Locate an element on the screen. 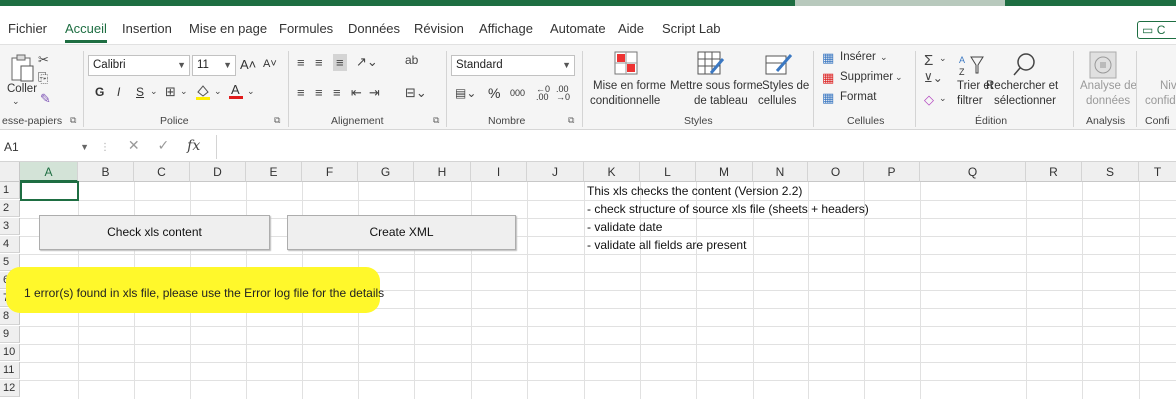 This screenshot has width=1176, height=399. column-header: J is located at coordinates (555, 172).